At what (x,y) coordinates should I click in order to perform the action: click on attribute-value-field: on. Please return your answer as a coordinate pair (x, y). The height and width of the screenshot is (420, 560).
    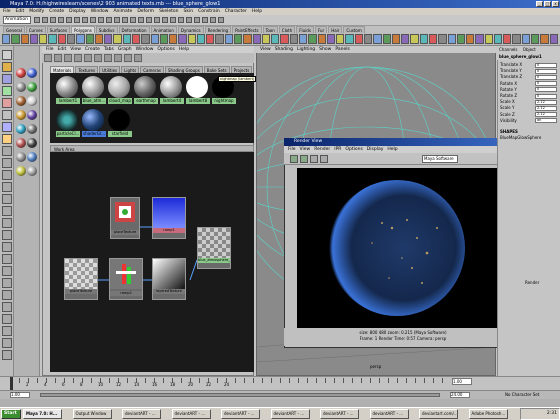
    Looking at the image, I should click on (546, 121).